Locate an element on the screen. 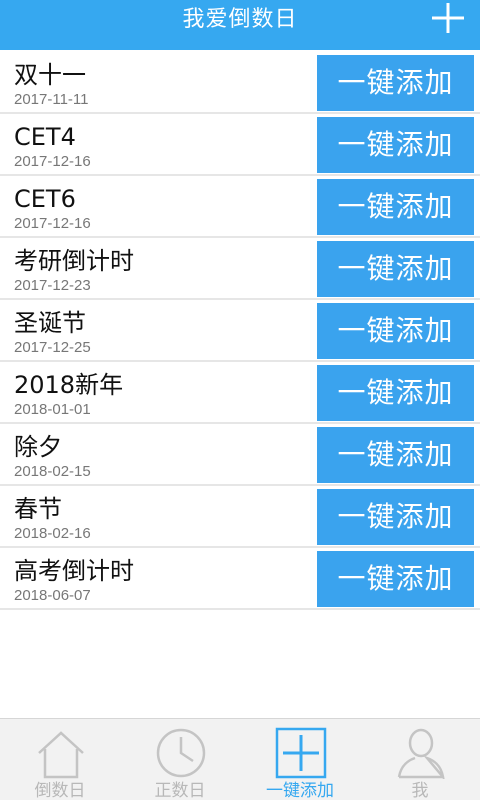 The width and height of the screenshot is (480, 800). tab-me: 我 is located at coordinates (420, 759).